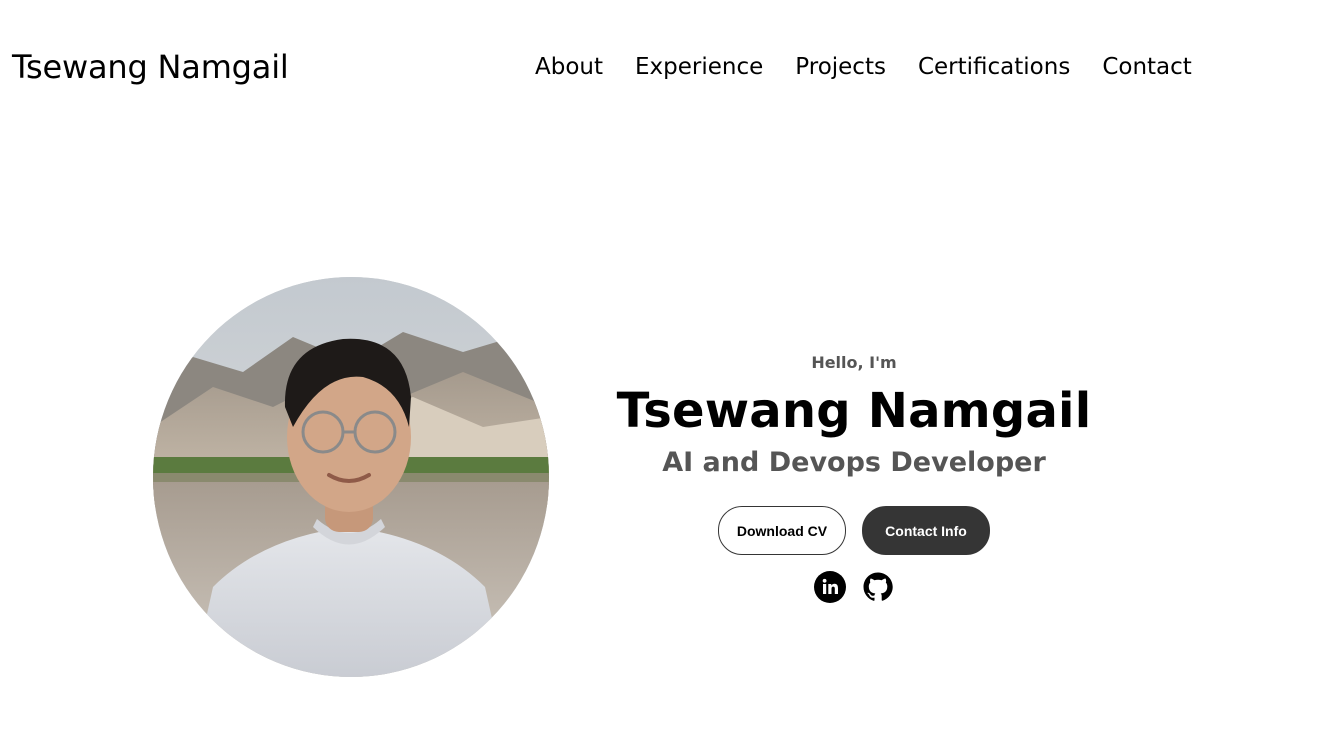 The image size is (1342, 745). I want to click on social-links, so click(854, 587).